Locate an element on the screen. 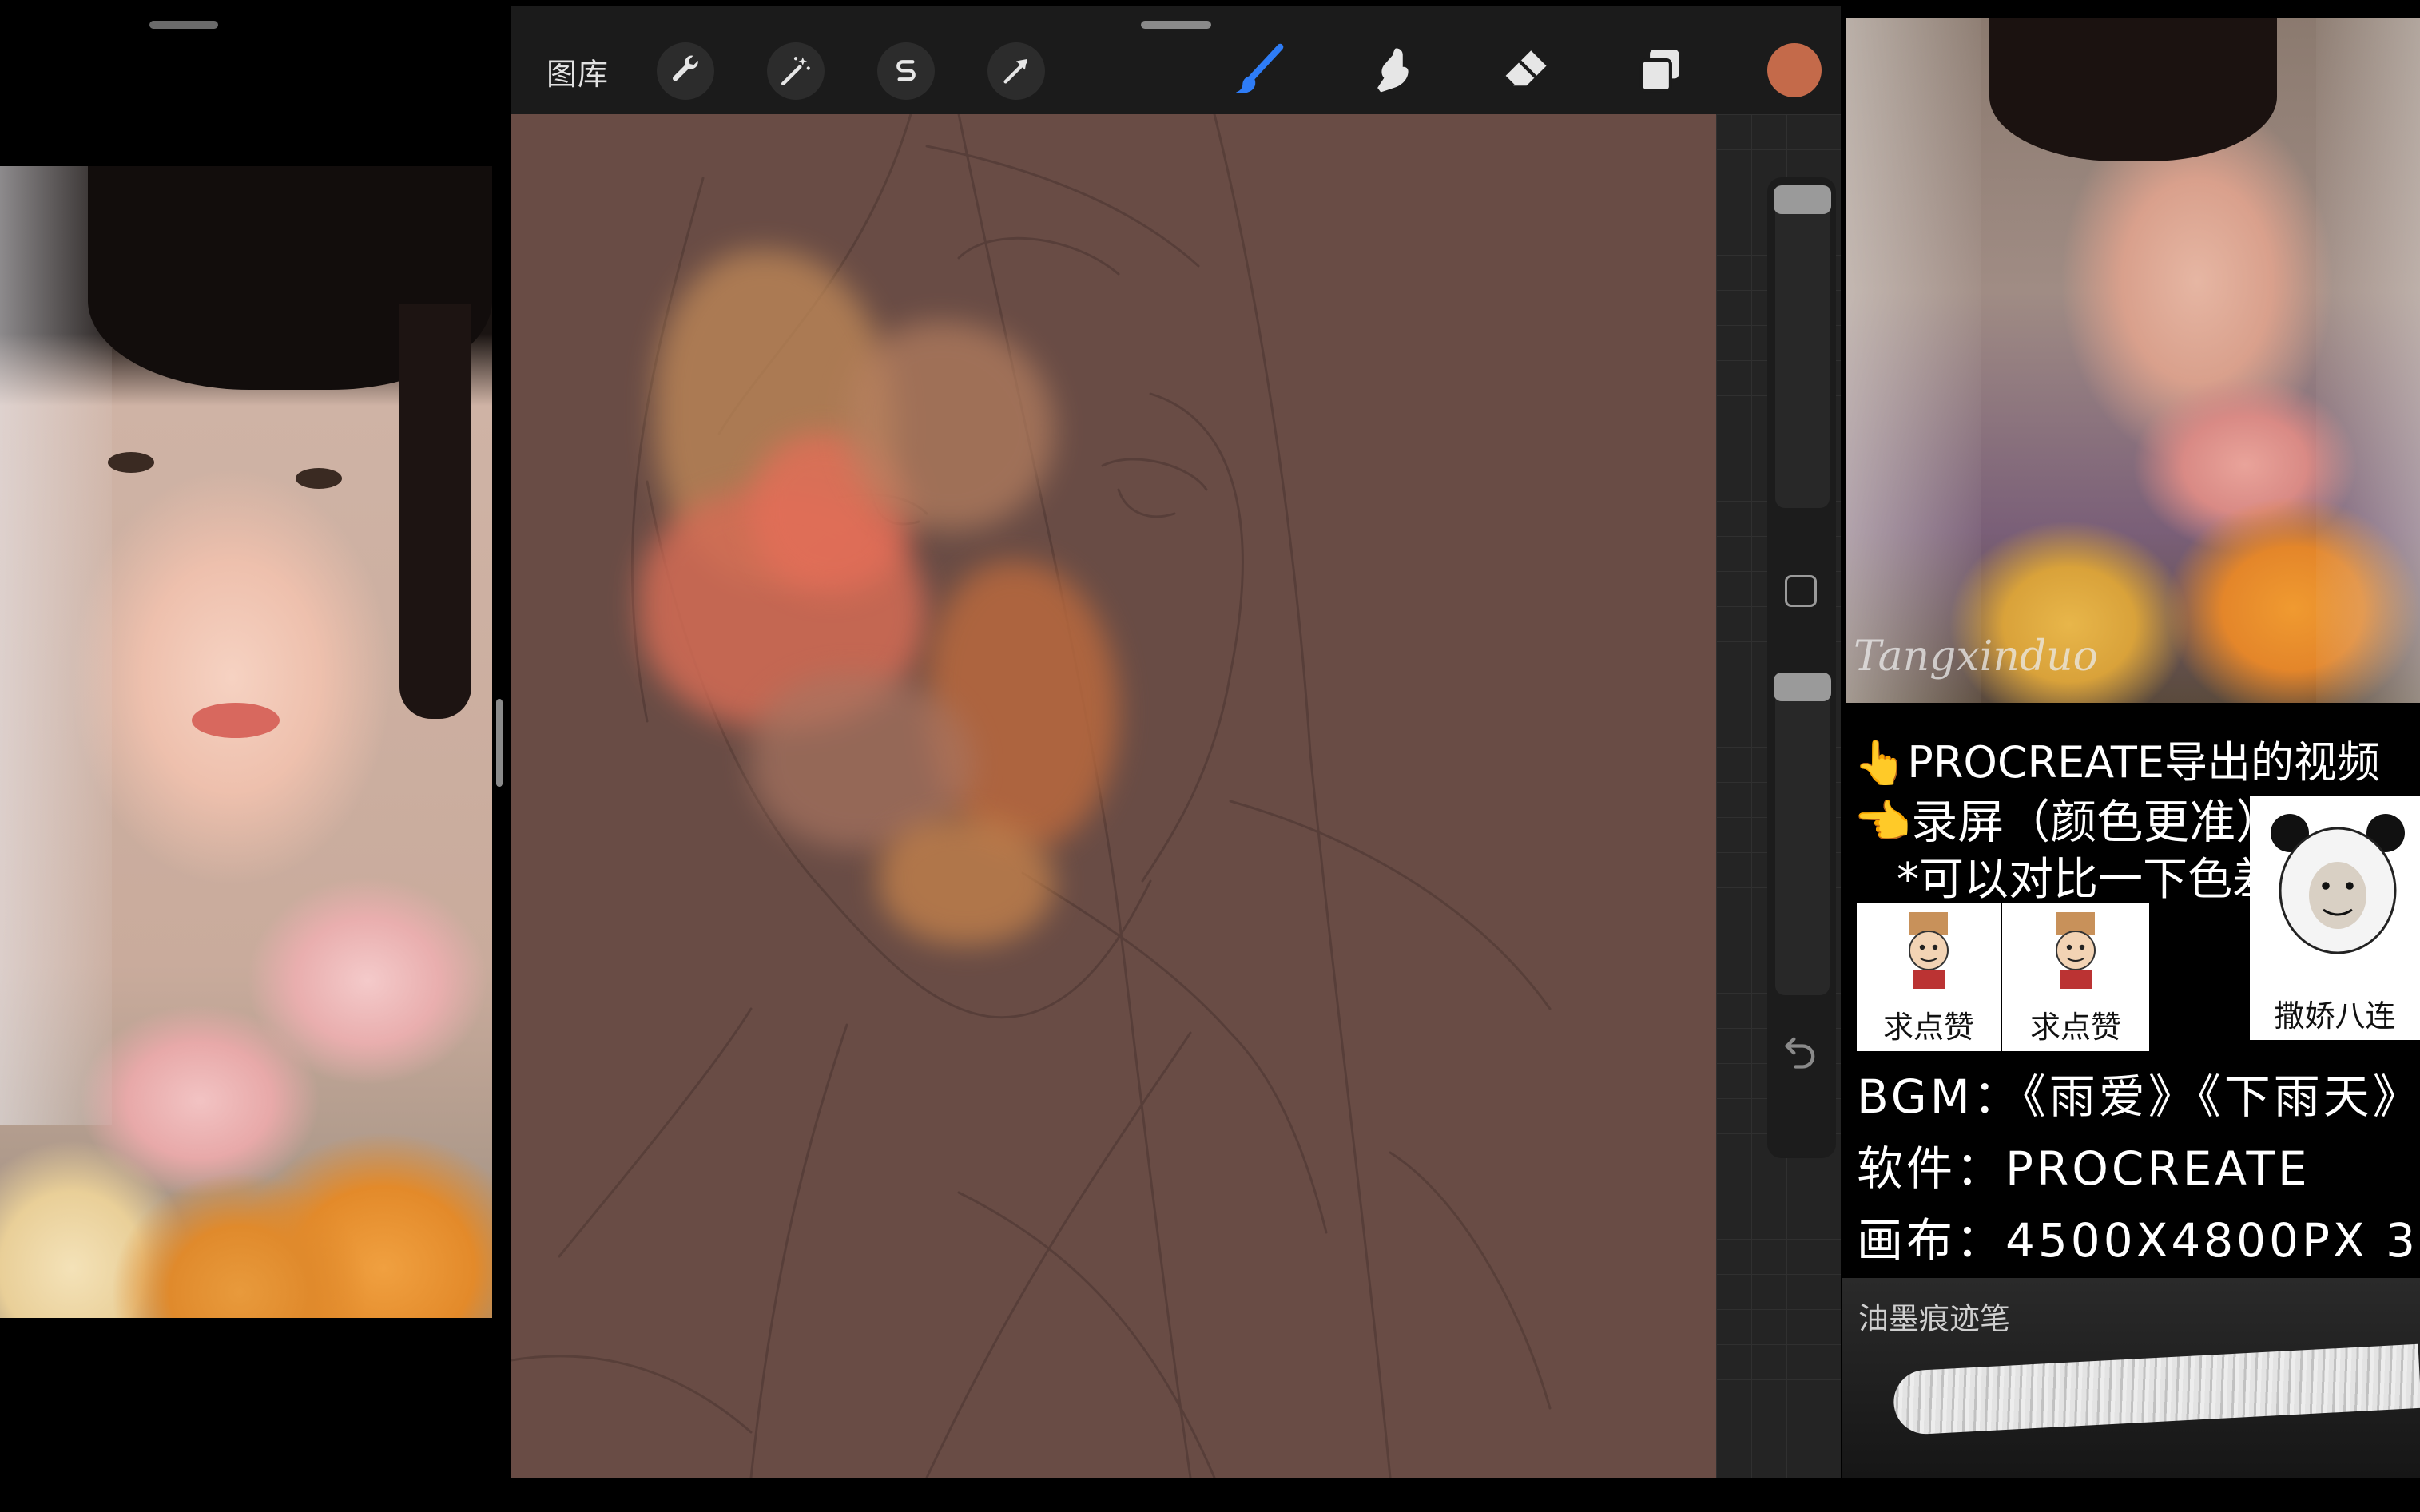 Image resolution: width=2420 pixels, height=1512 pixels. multitasking-handle is located at coordinates (1176, 25).